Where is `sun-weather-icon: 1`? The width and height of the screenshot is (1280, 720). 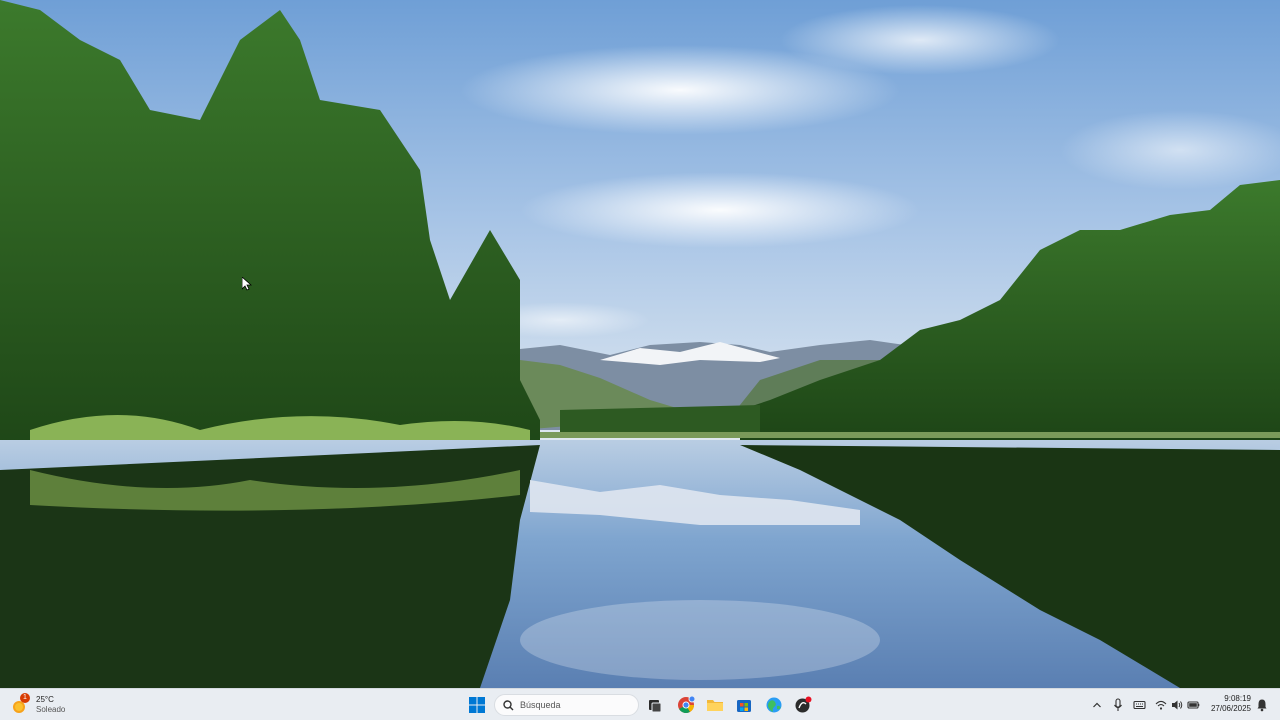 sun-weather-icon: 1 is located at coordinates (21, 703).